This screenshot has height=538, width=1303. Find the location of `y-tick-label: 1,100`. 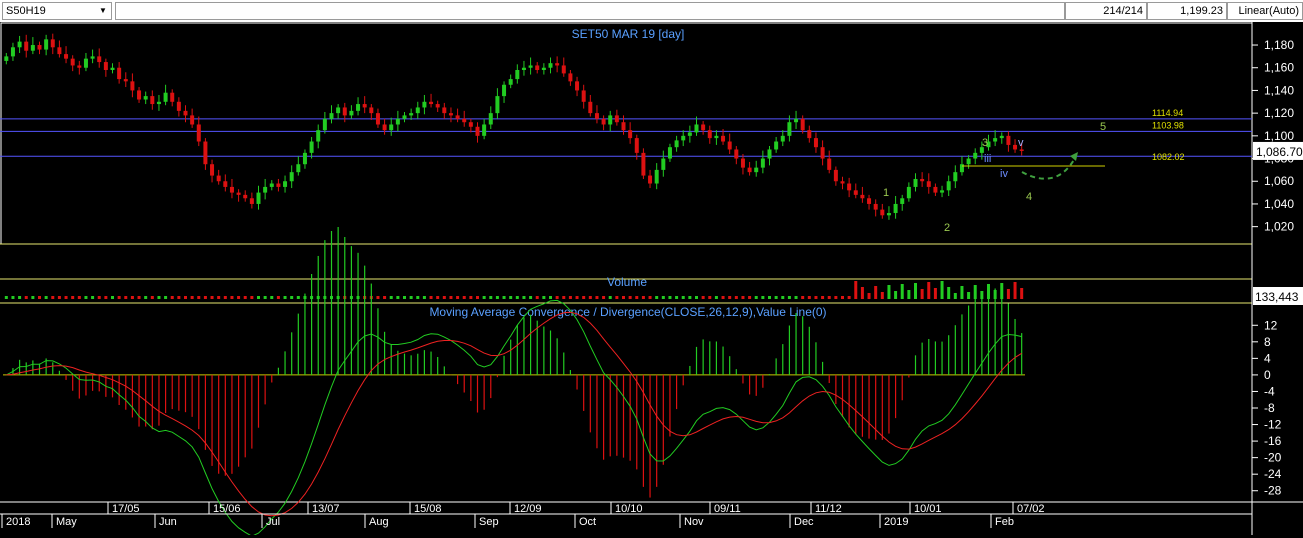

y-tick-label: 1,100 is located at coordinates (1279, 136).